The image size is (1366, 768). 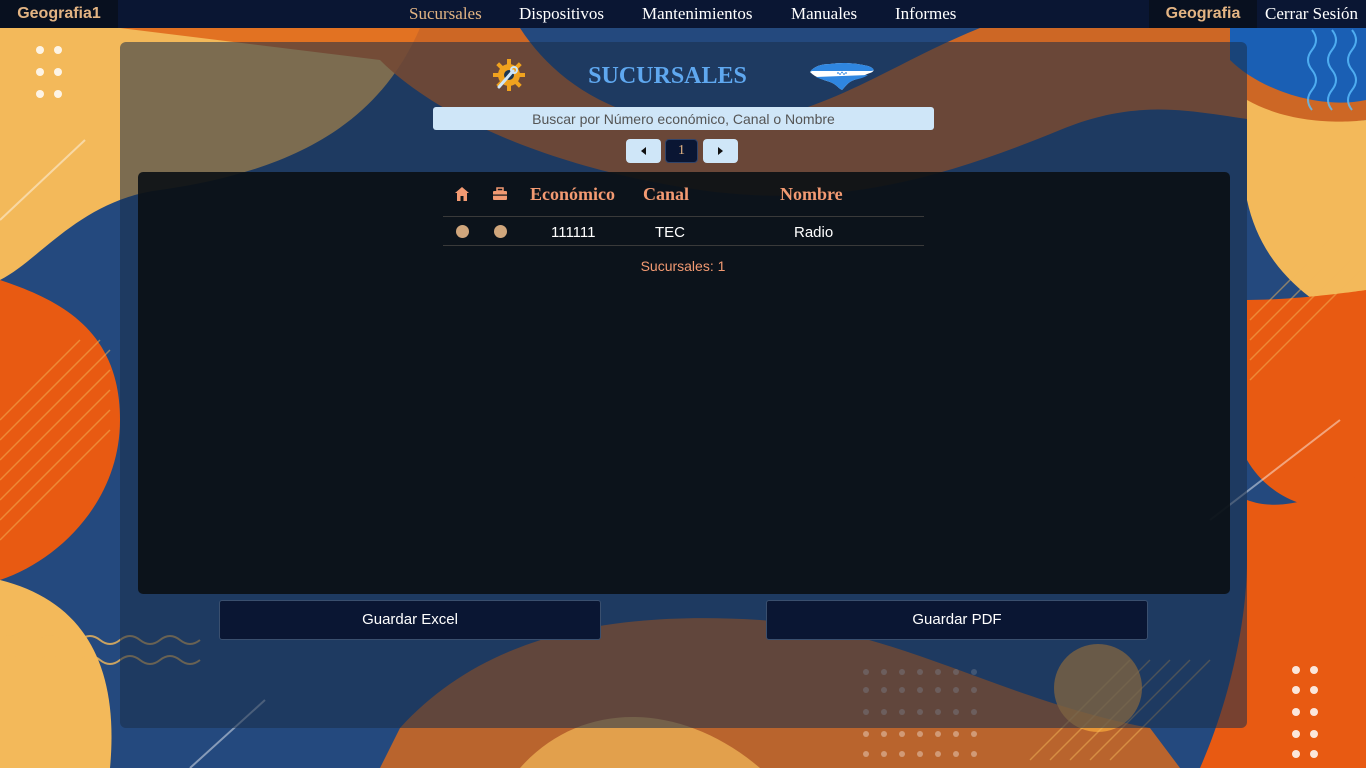 What do you see at coordinates (670, 232) in the screenshot?
I see `cell-canal: TEC` at bounding box center [670, 232].